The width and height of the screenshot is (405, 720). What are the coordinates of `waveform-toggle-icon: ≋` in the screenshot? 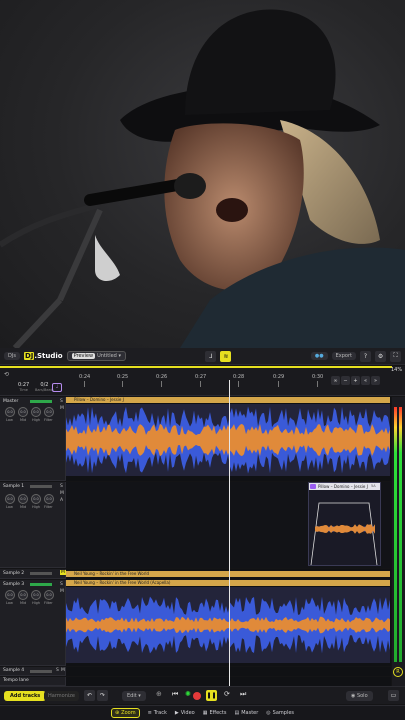 It's located at (226, 356).